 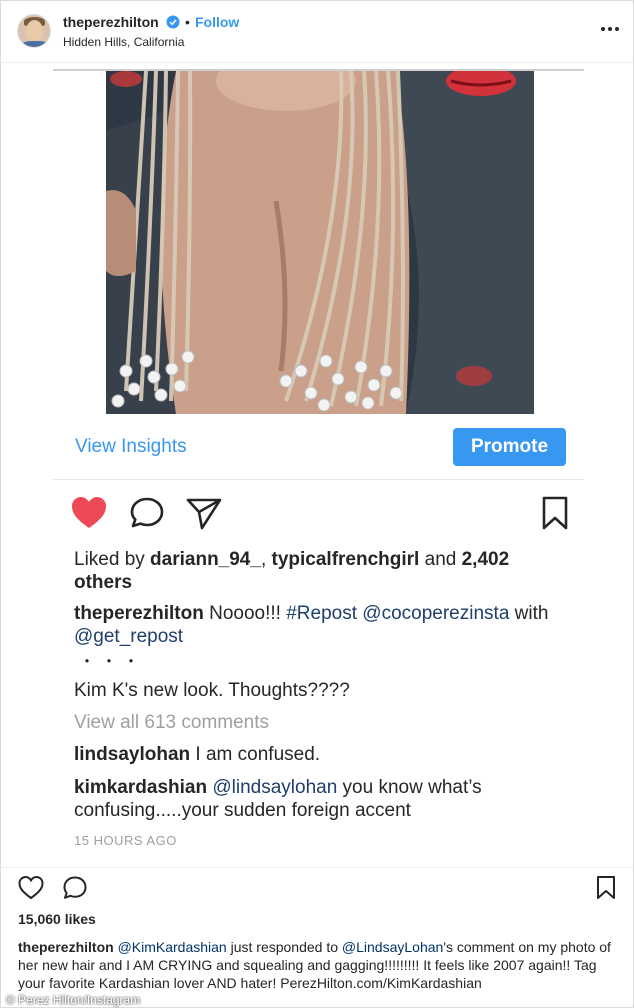 What do you see at coordinates (73, 1000) in the screenshot?
I see `photo-credit: © Perez Hilton/Instagram` at bounding box center [73, 1000].